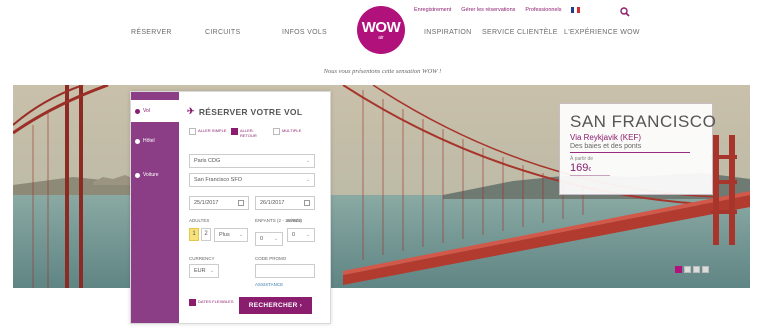 The height and width of the screenshot is (329, 765). I want to click on trip-one-way-label: ALLER SIMPLE, so click(212, 130).